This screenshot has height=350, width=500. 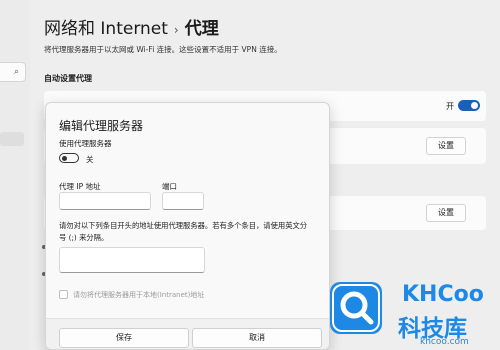 What do you see at coordinates (201, 29) in the screenshot?
I see `page-title: 代理` at bounding box center [201, 29].